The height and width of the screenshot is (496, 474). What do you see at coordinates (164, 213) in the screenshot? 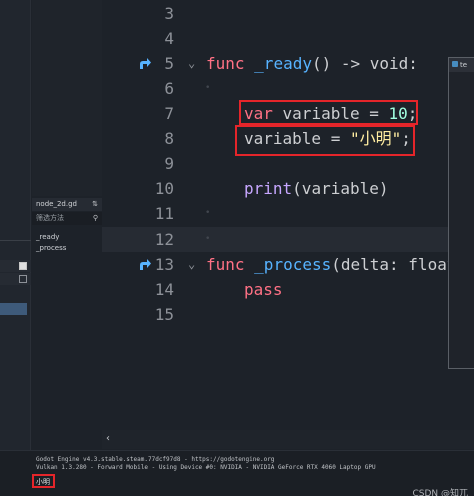
I see `line-number: 11` at bounding box center [164, 213].